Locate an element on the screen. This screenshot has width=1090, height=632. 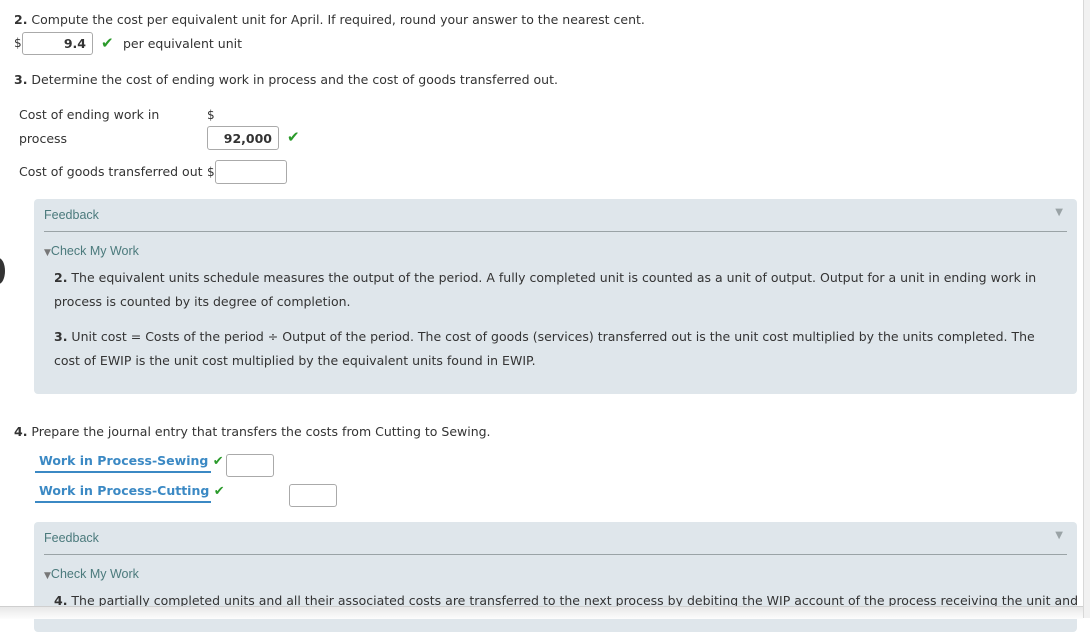
journal-account-select-sewing: Work in Process-Sewing ✔ is located at coordinates (129, 463).